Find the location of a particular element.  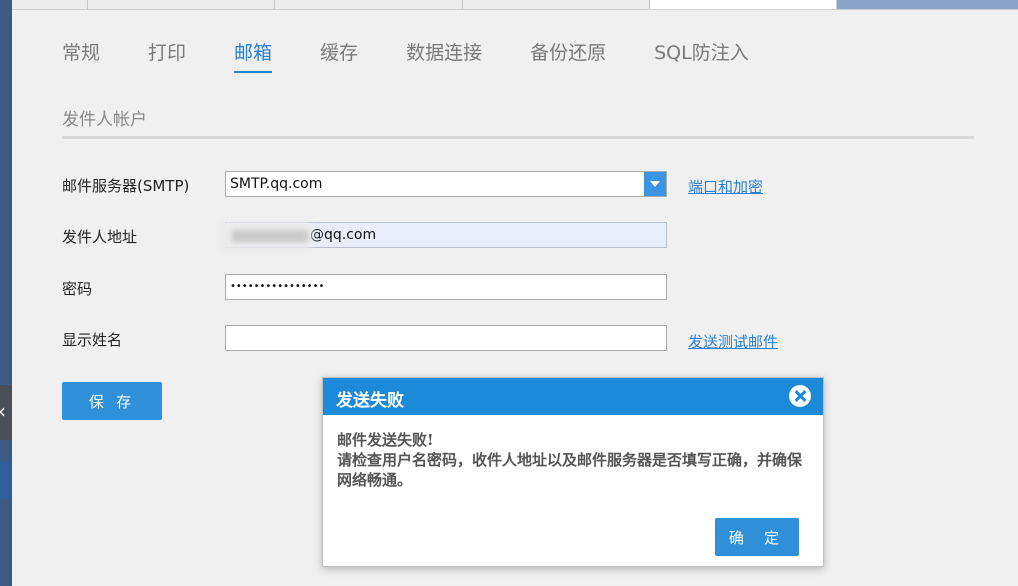

tab-print: 打印 is located at coordinates (167, 55).